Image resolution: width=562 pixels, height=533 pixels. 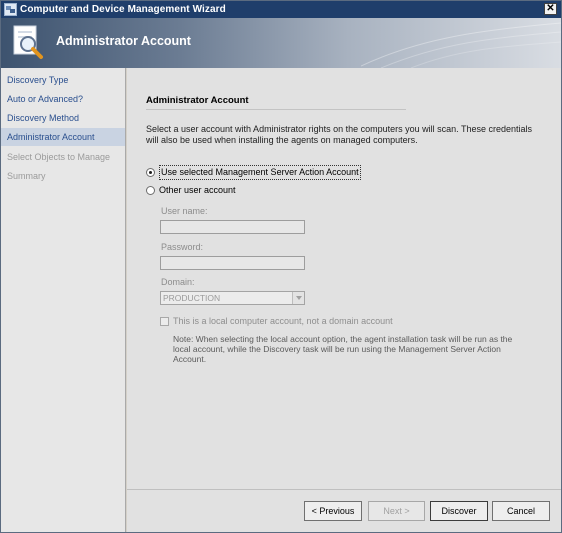 What do you see at coordinates (63, 99) in the screenshot?
I see `sidebar-item-auto-or-advanced: Auto or Advanced?` at bounding box center [63, 99].